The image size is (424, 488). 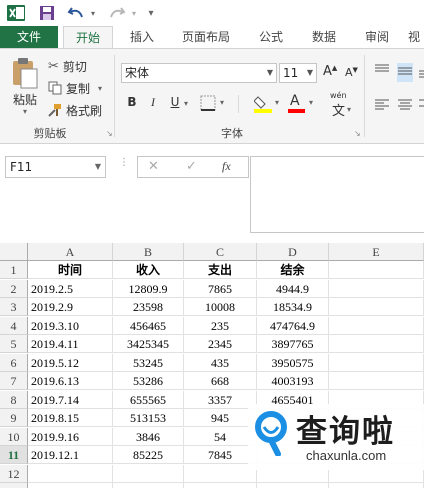 What do you see at coordinates (268, 104) in the screenshot?
I see `fill-color-button: ▾` at bounding box center [268, 104].